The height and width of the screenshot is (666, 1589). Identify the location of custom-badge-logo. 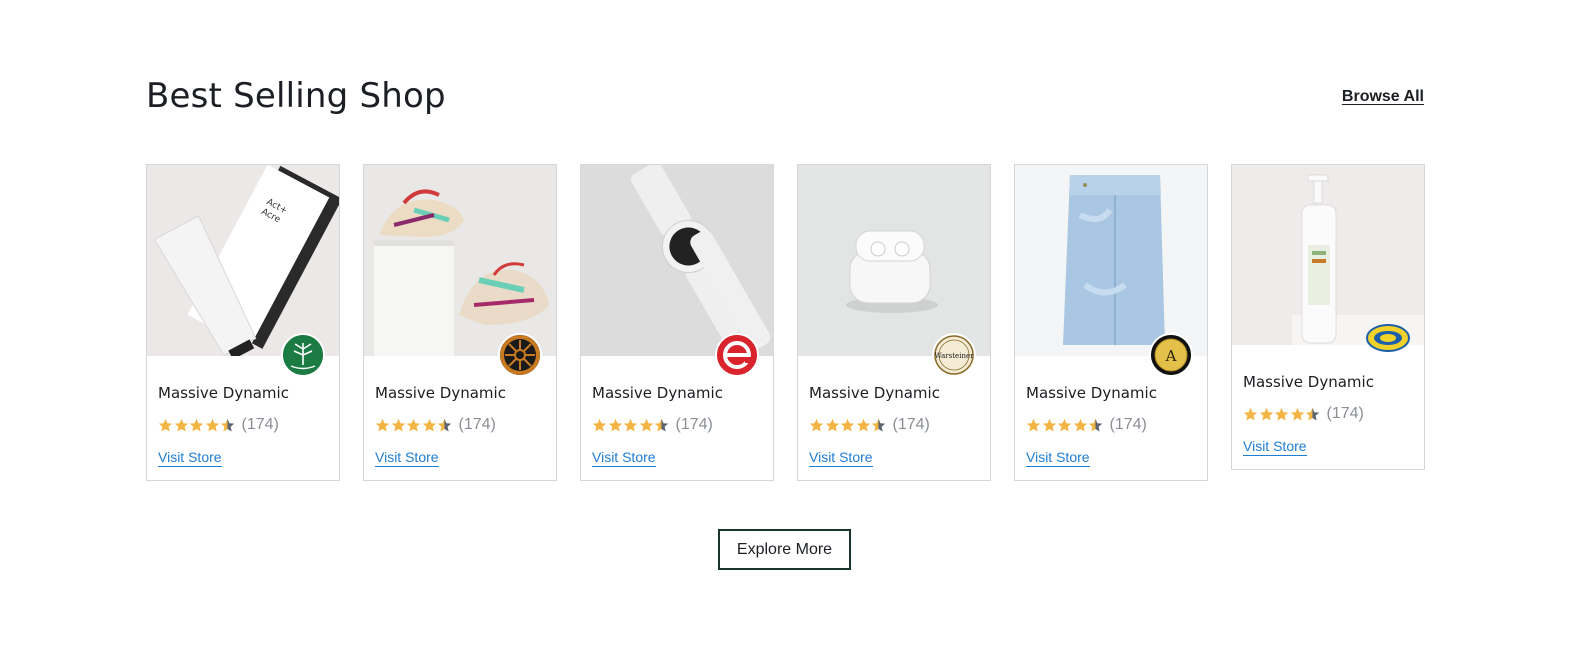
(1388, 338).